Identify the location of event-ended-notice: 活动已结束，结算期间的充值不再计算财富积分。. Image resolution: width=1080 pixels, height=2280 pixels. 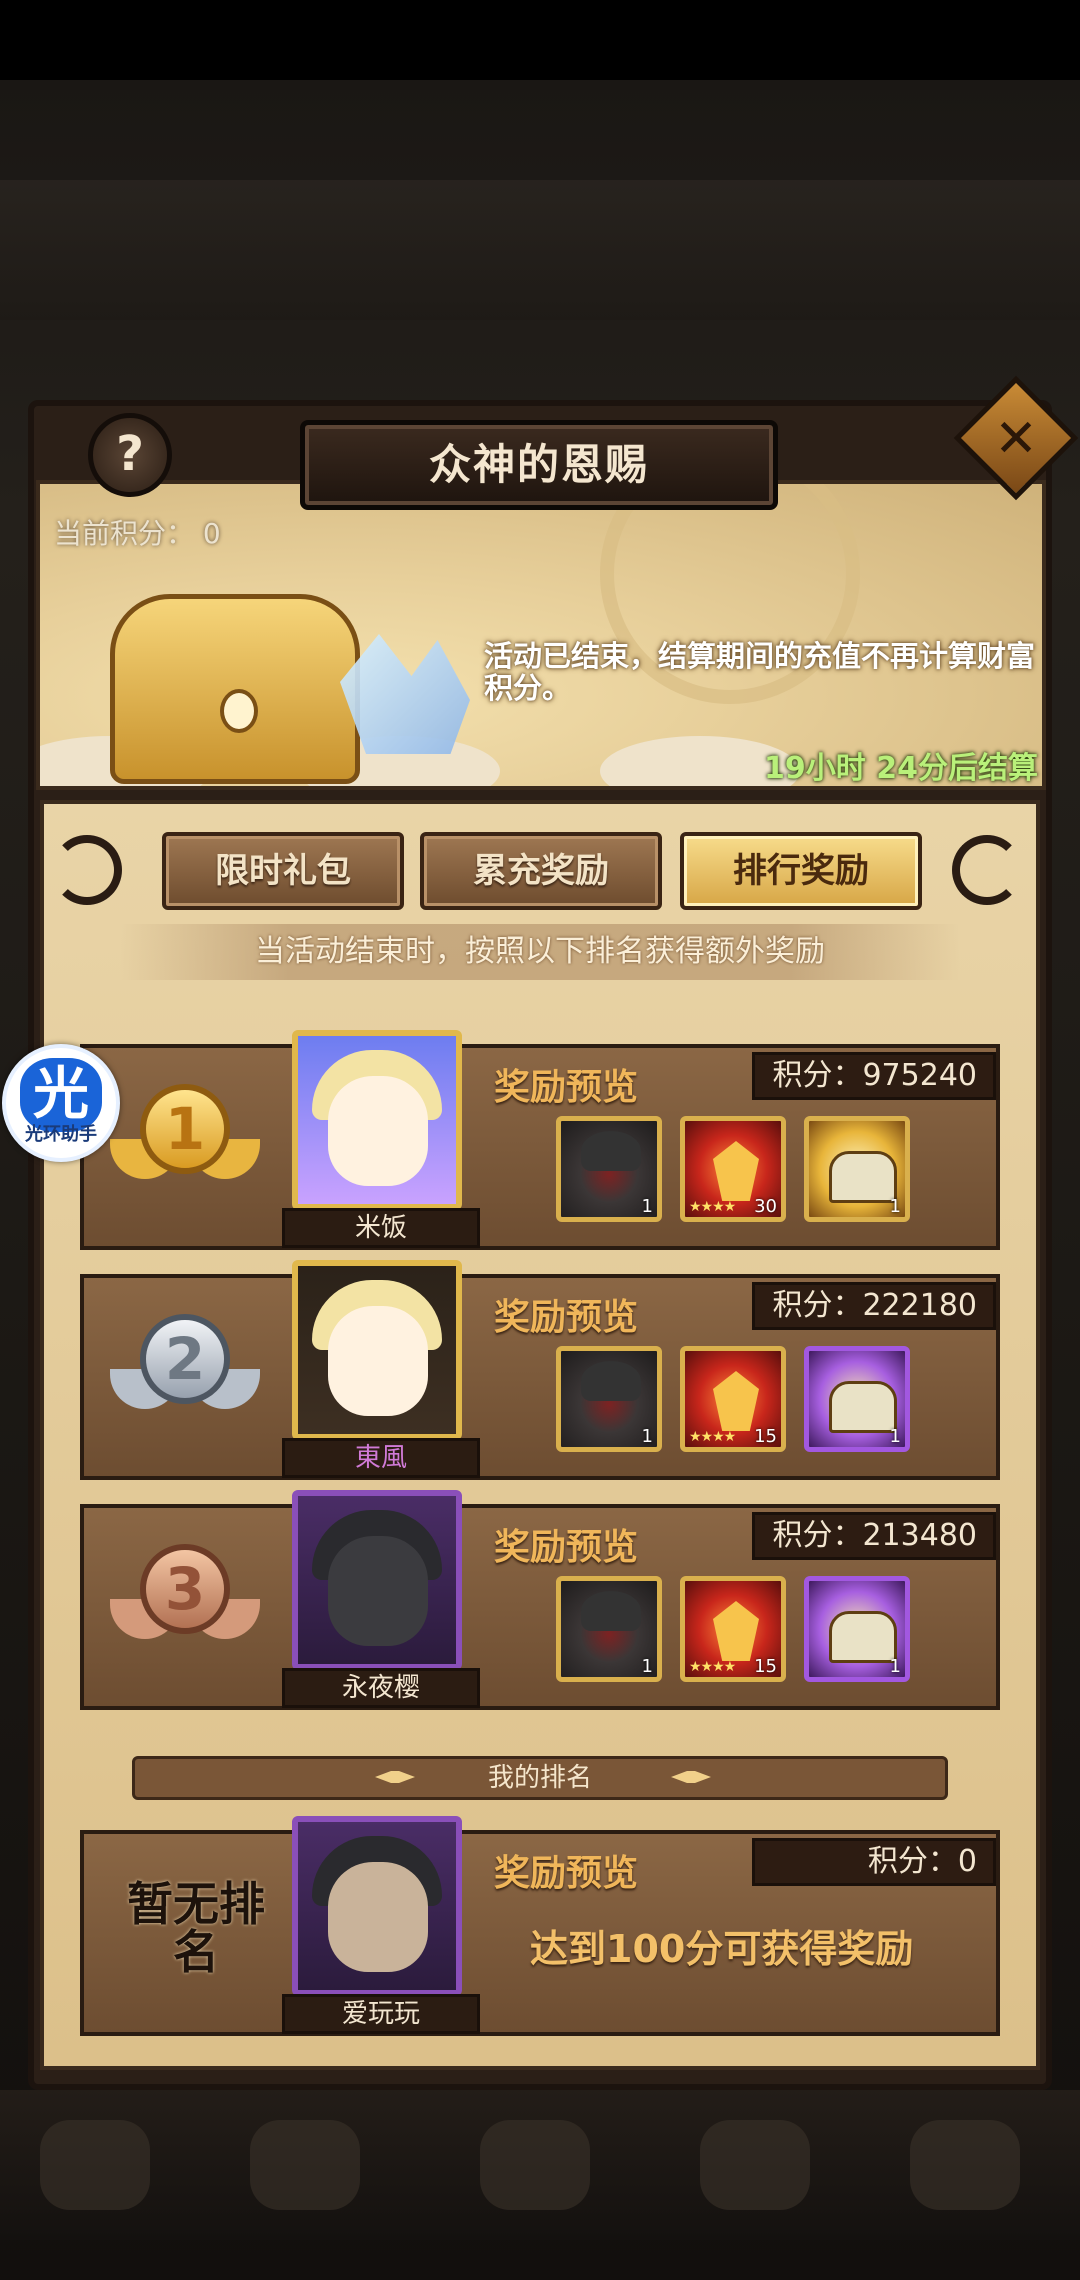
(760, 672).